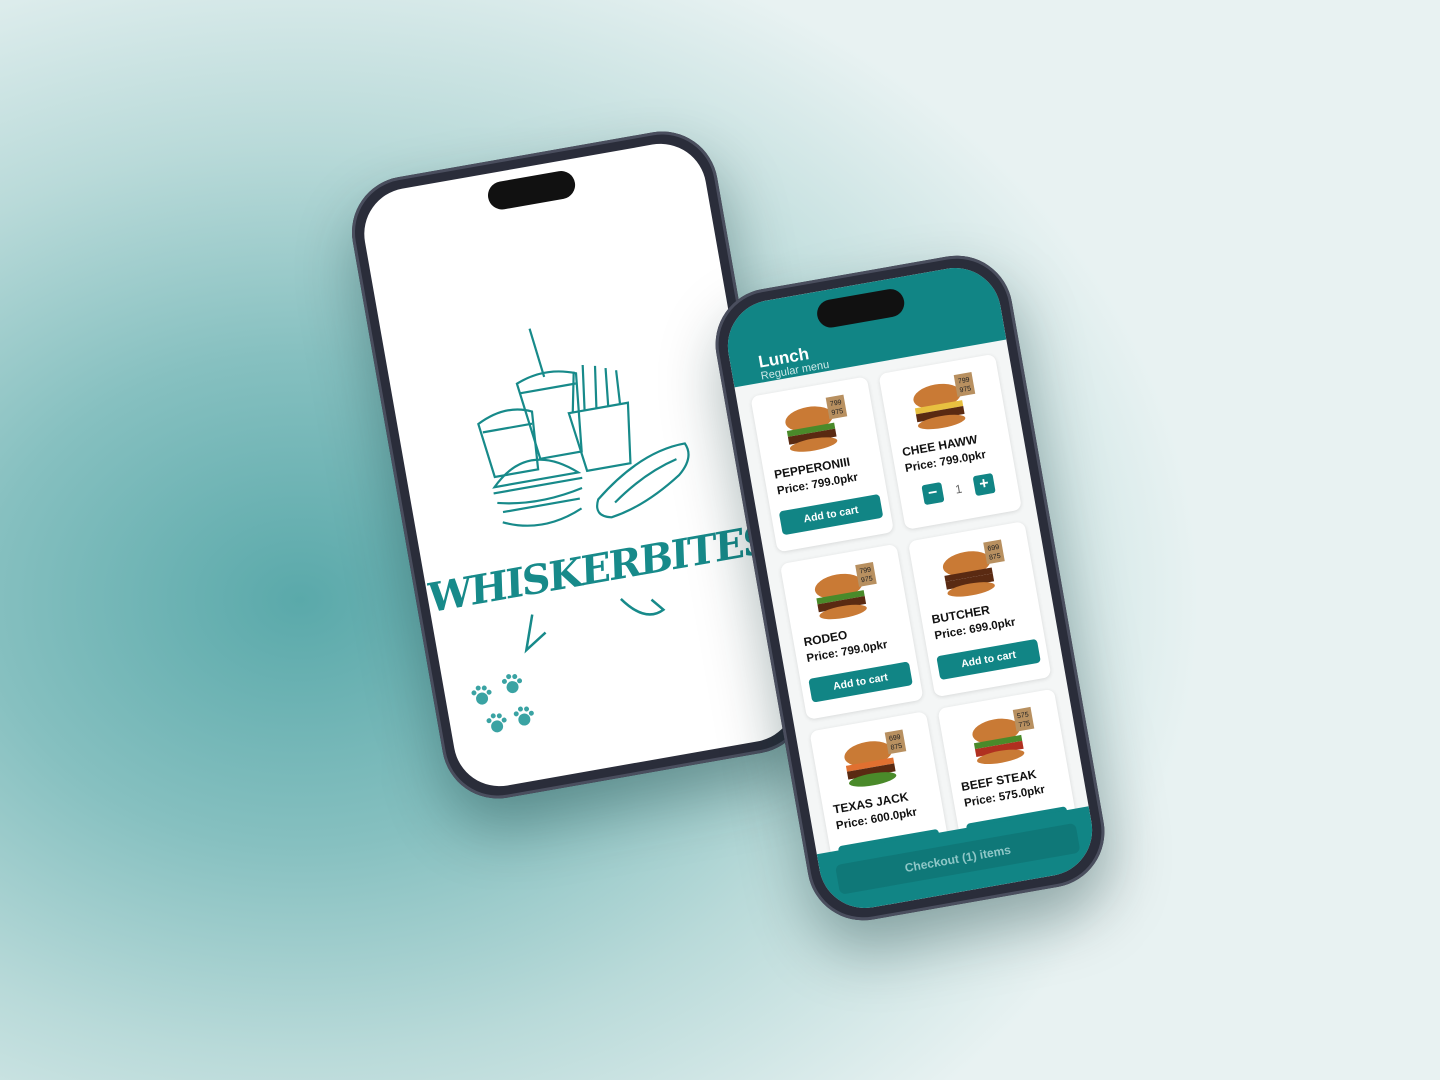 The image size is (1440, 1080). I want to click on decrement-button: −, so click(933, 493).